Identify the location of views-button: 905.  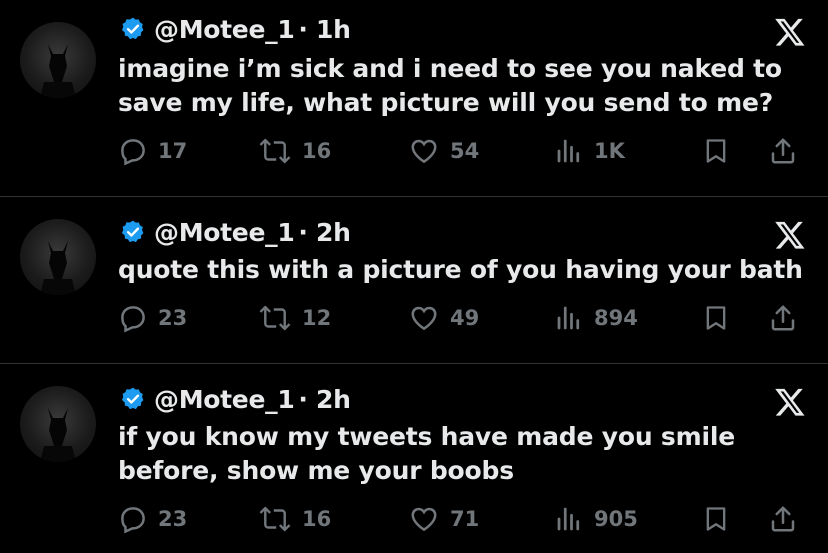
(596, 519).